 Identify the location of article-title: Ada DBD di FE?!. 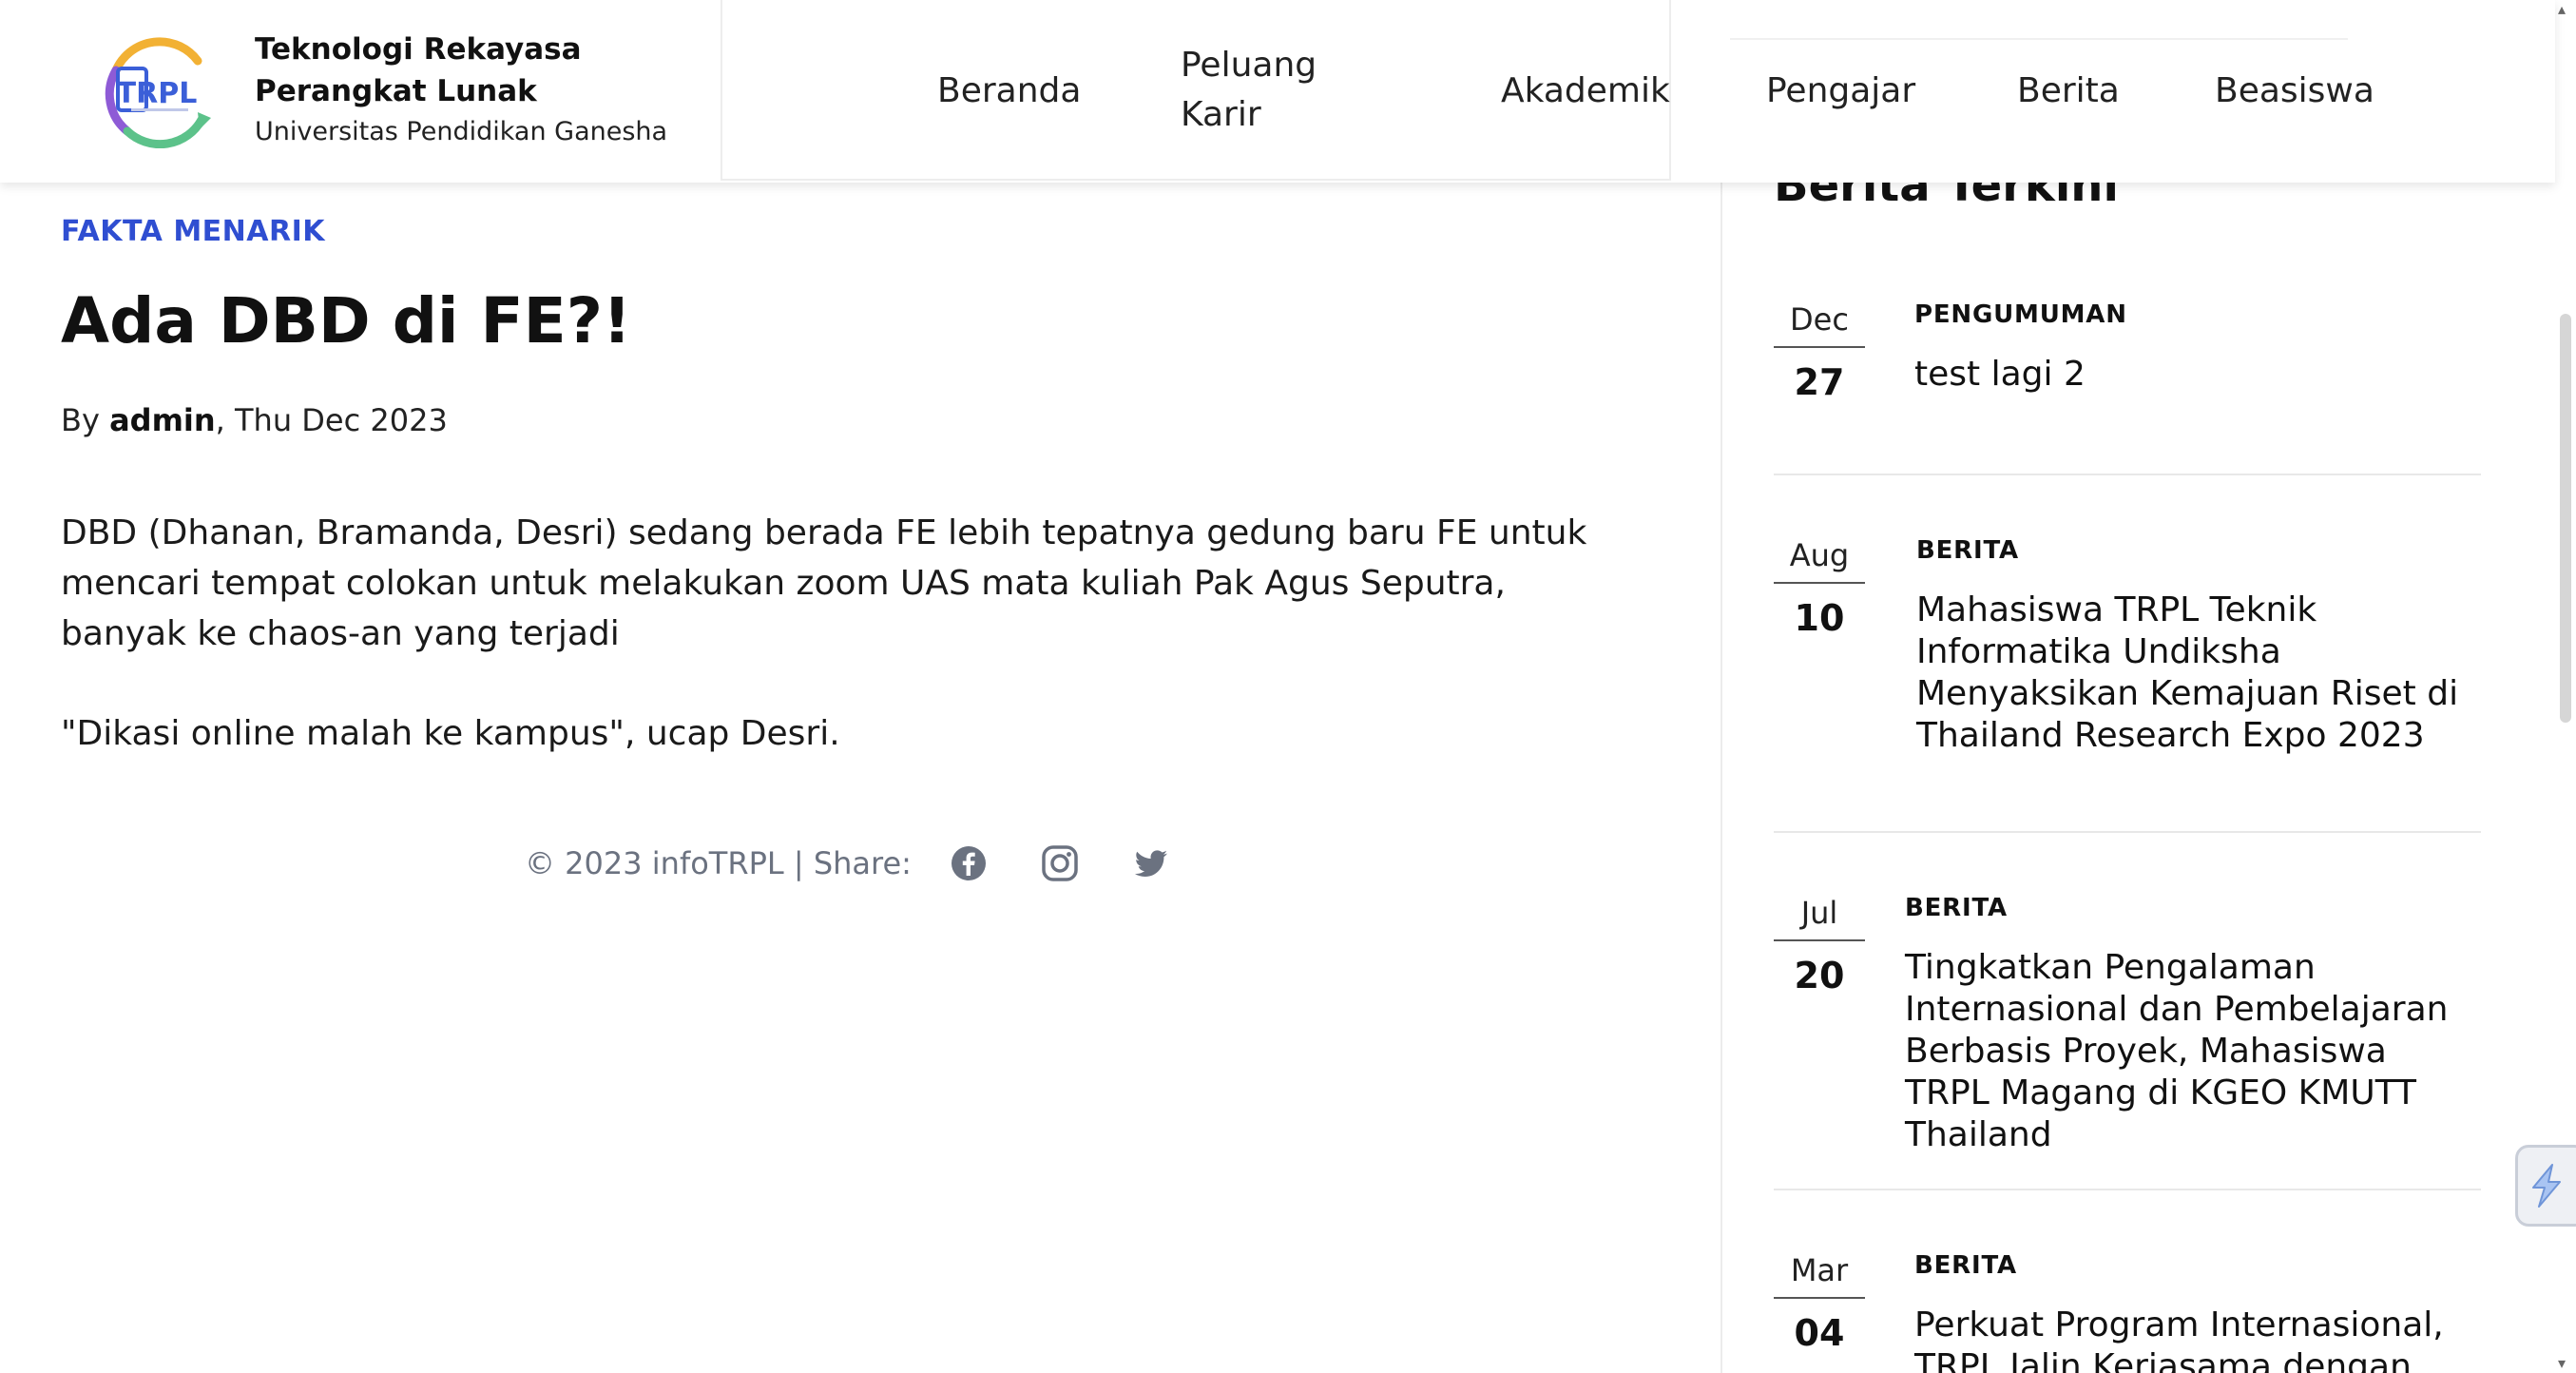
(346, 321).